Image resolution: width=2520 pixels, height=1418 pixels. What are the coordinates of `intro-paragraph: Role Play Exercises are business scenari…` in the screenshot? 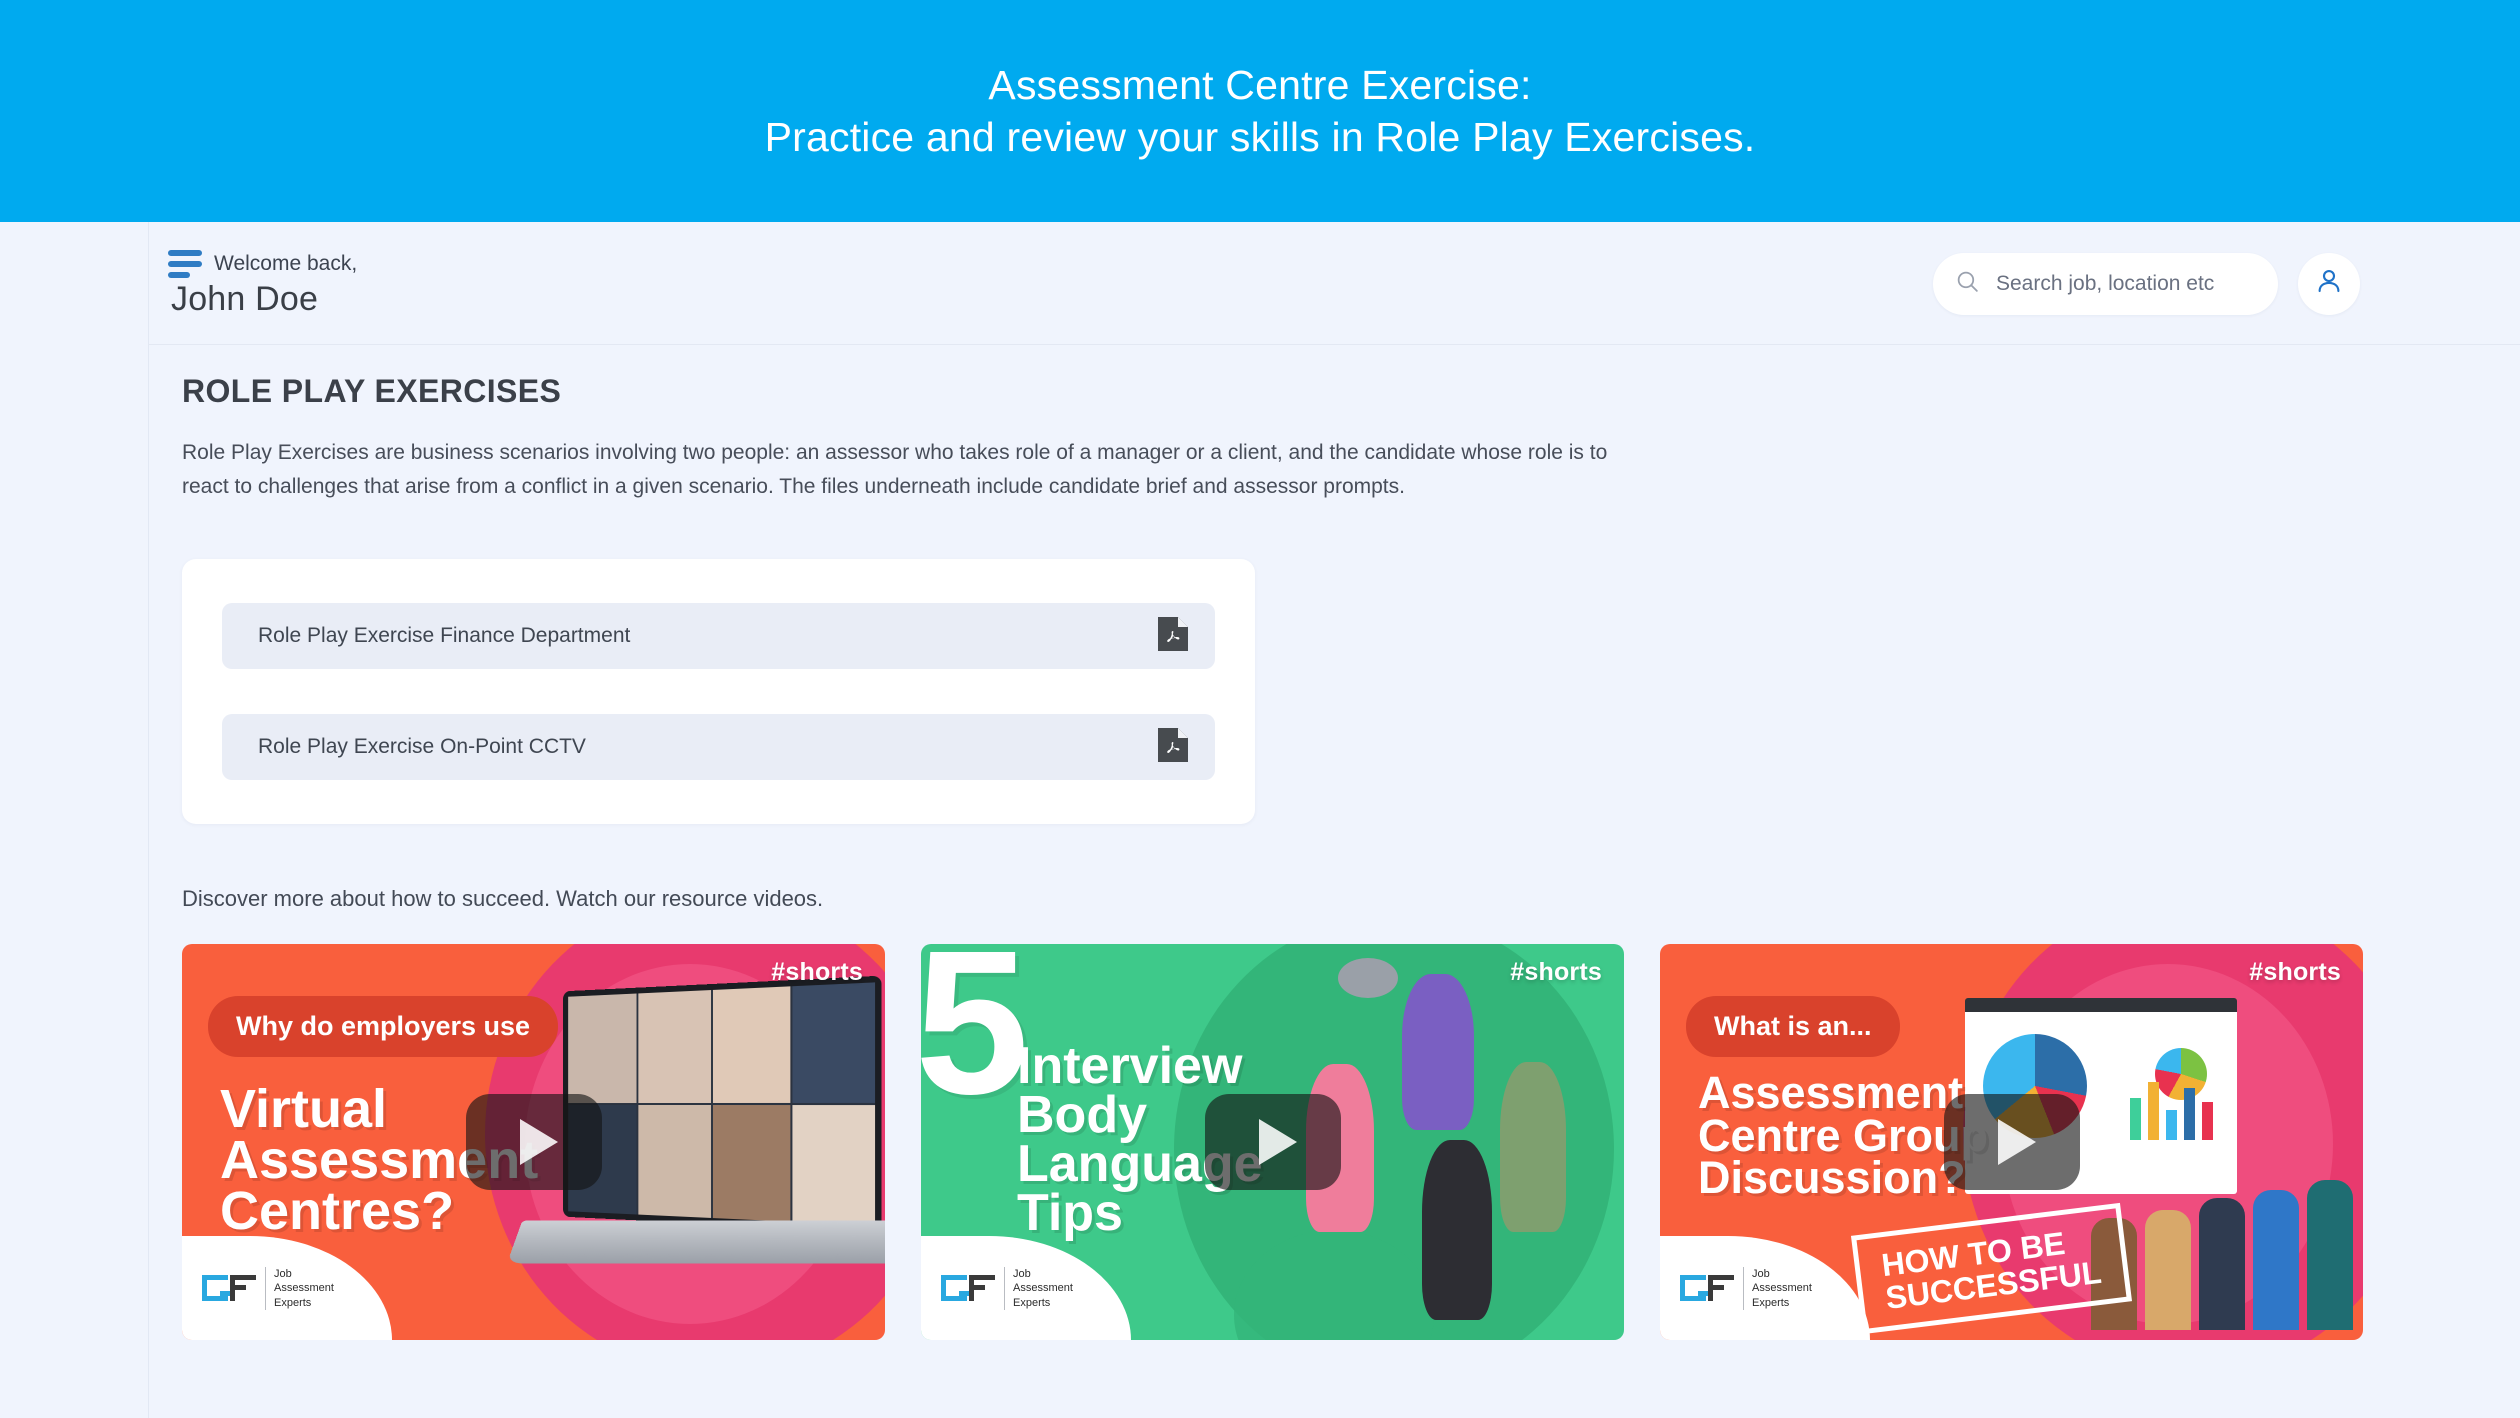 It's located at (895, 470).